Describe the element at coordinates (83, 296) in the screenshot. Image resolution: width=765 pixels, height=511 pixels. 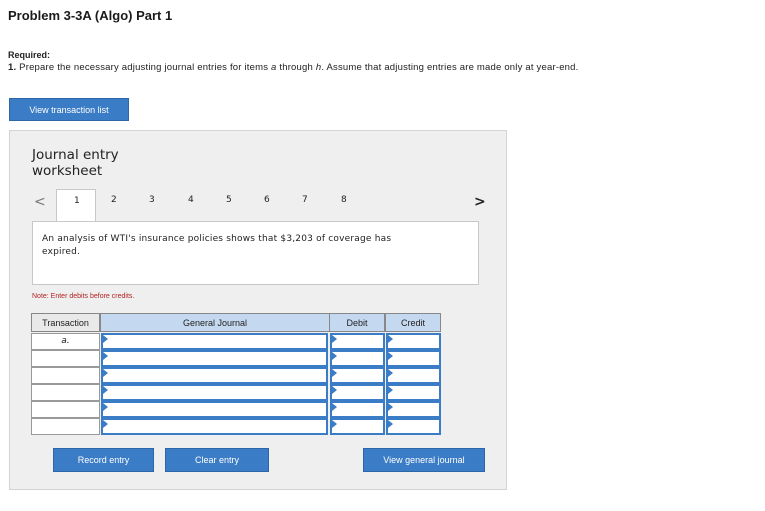
I see `note-text: Note: Enter debits before credits.` at that location.